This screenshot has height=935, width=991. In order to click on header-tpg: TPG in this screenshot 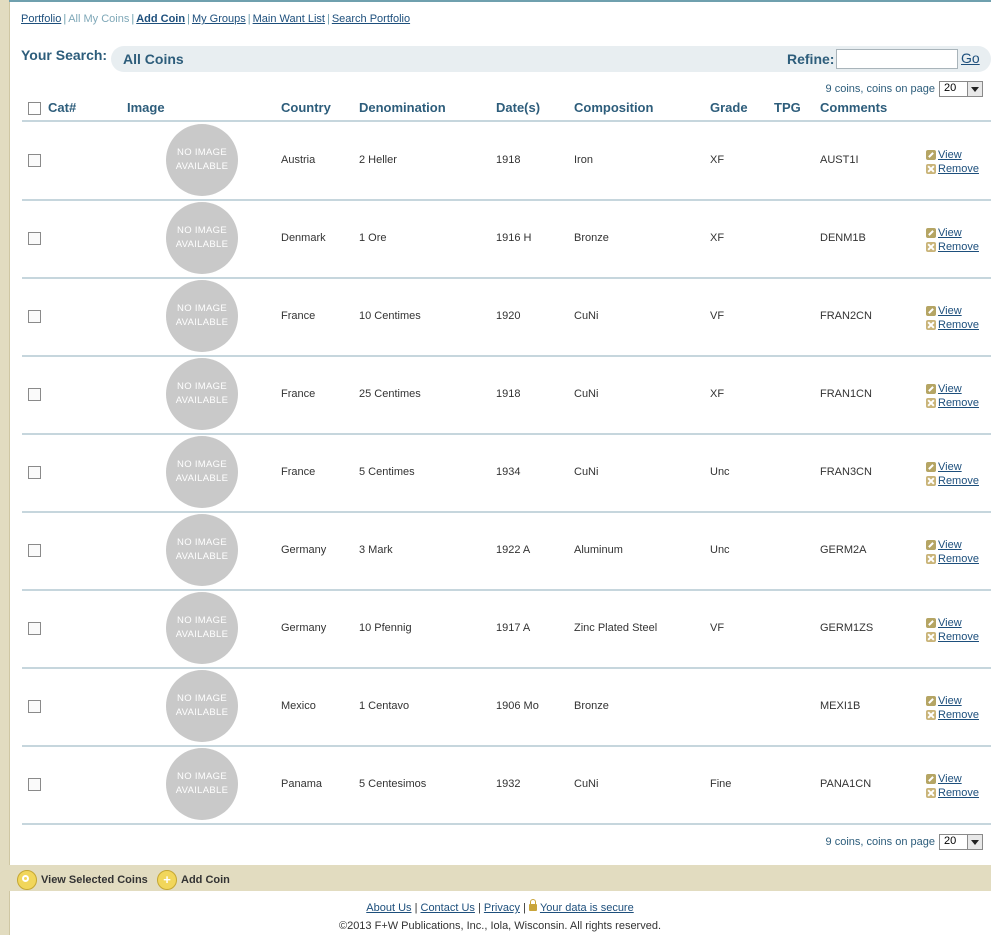, I will do `click(787, 107)`.